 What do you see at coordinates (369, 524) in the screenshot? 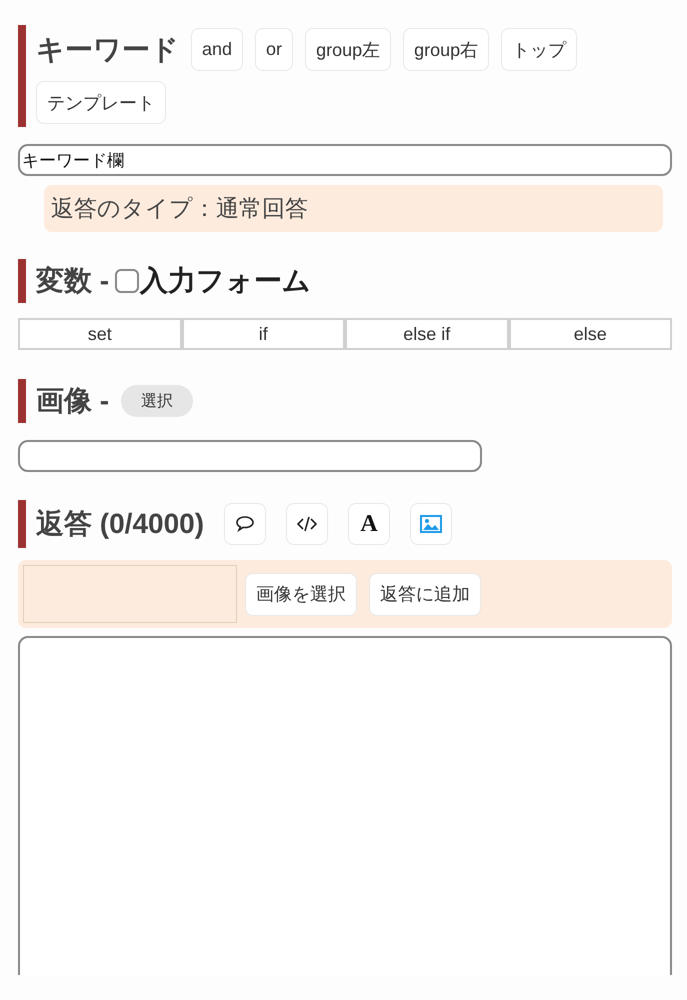
I see `font-button: A` at bounding box center [369, 524].